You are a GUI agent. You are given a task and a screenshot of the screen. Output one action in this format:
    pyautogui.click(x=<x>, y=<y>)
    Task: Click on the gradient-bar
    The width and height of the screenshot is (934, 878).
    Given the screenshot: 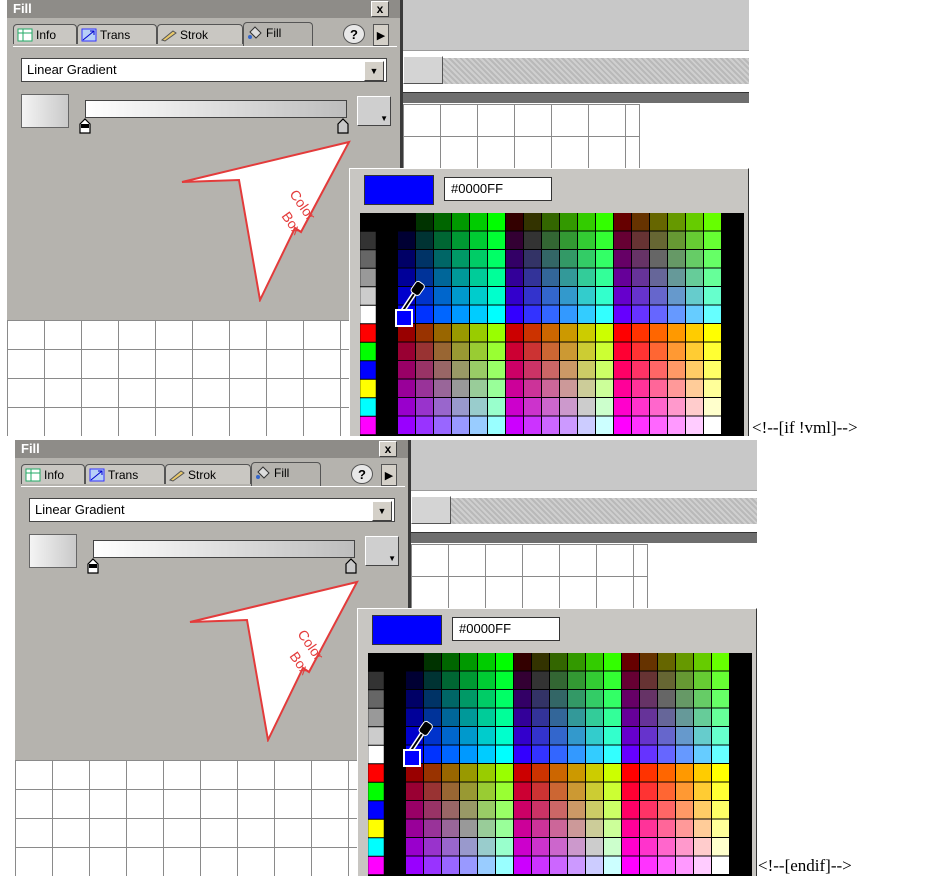 What is the action you would take?
    pyautogui.click(x=224, y=549)
    